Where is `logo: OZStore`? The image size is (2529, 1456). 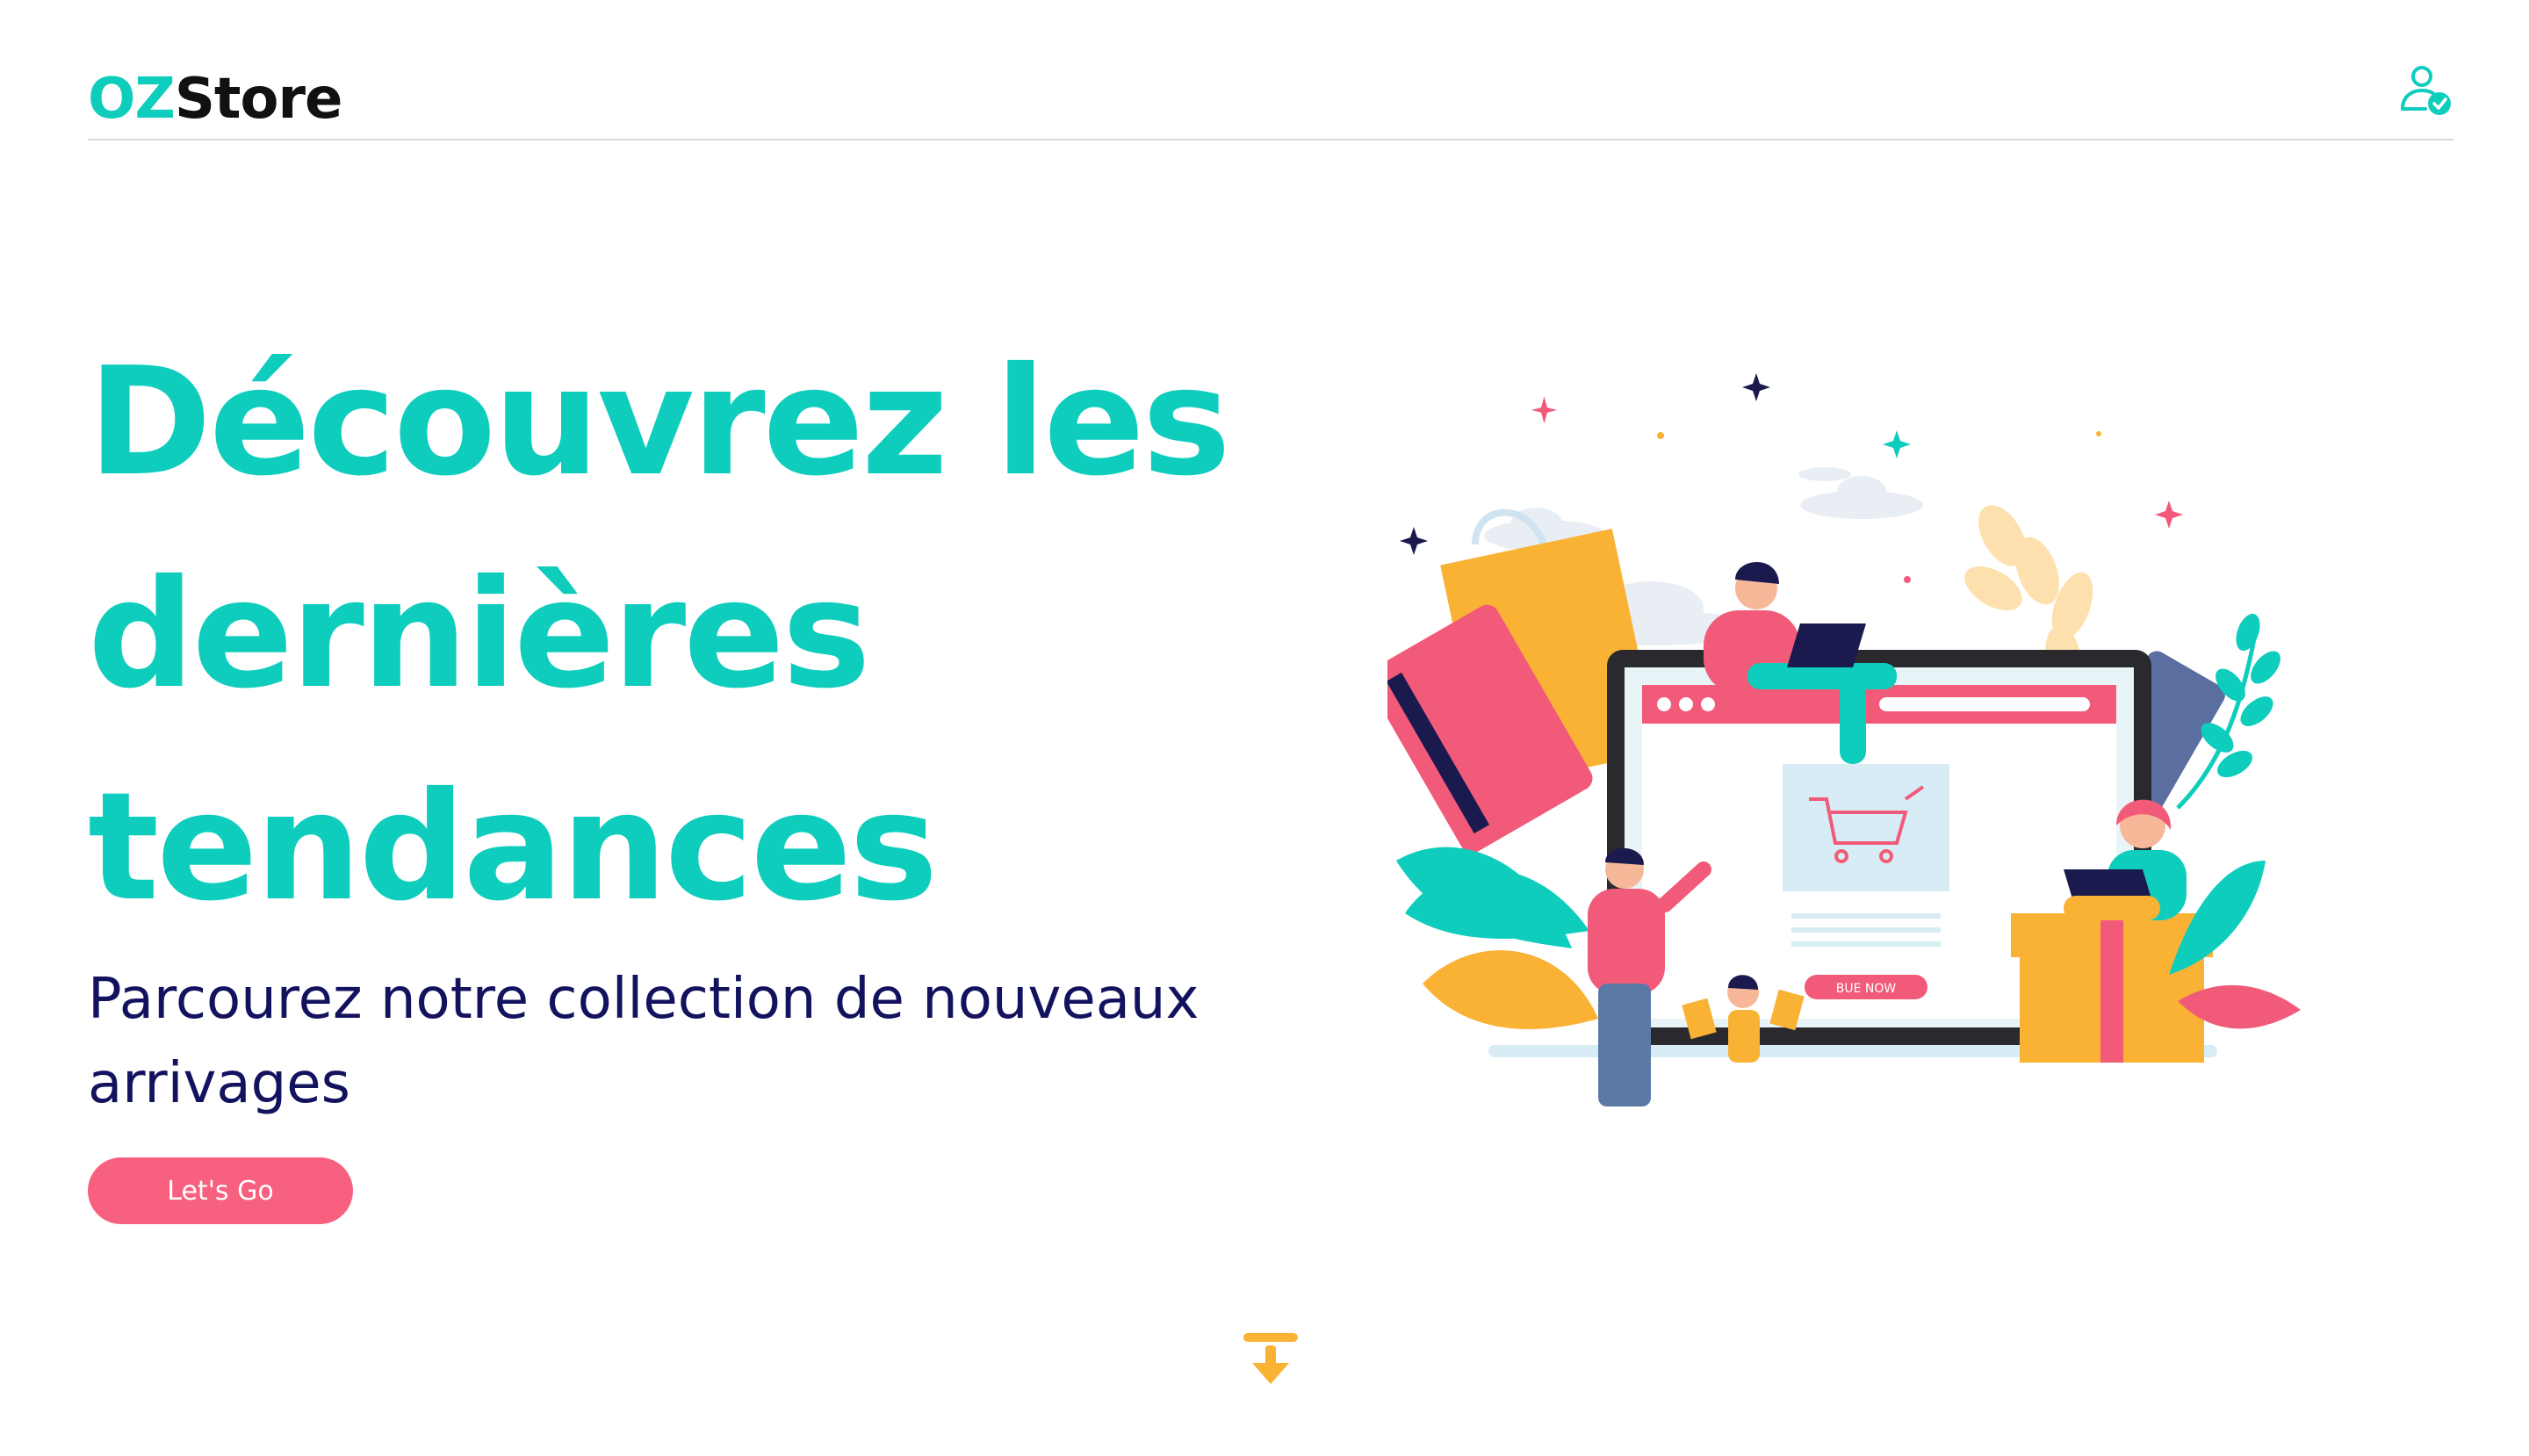
logo: OZStore is located at coordinates (215, 99).